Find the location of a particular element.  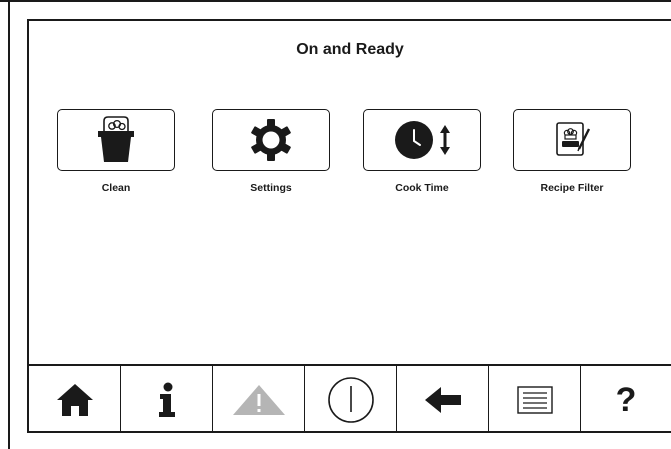

nav-back-button is located at coordinates (443, 399).